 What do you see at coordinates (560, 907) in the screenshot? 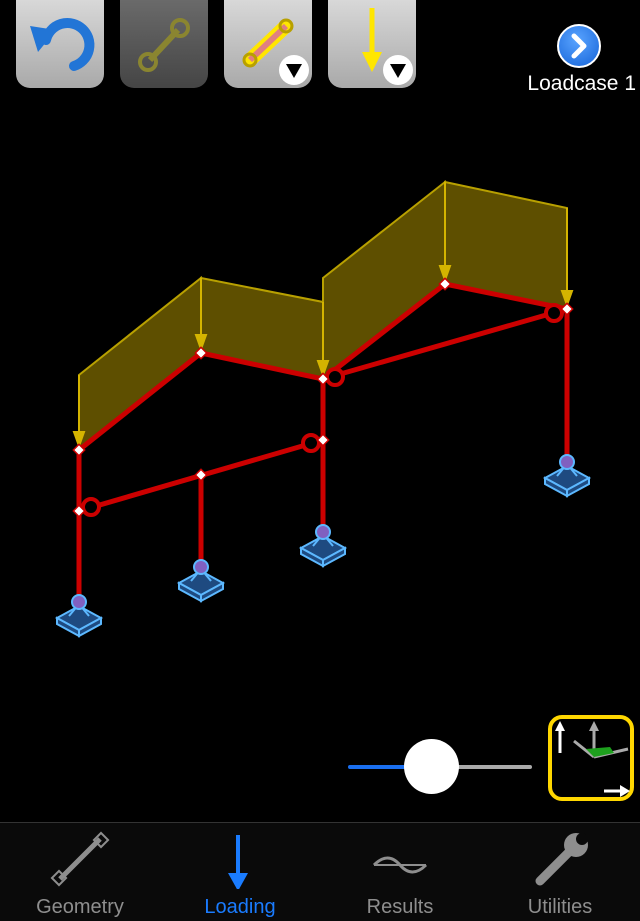
I see `tab-label: Utilities` at bounding box center [560, 907].